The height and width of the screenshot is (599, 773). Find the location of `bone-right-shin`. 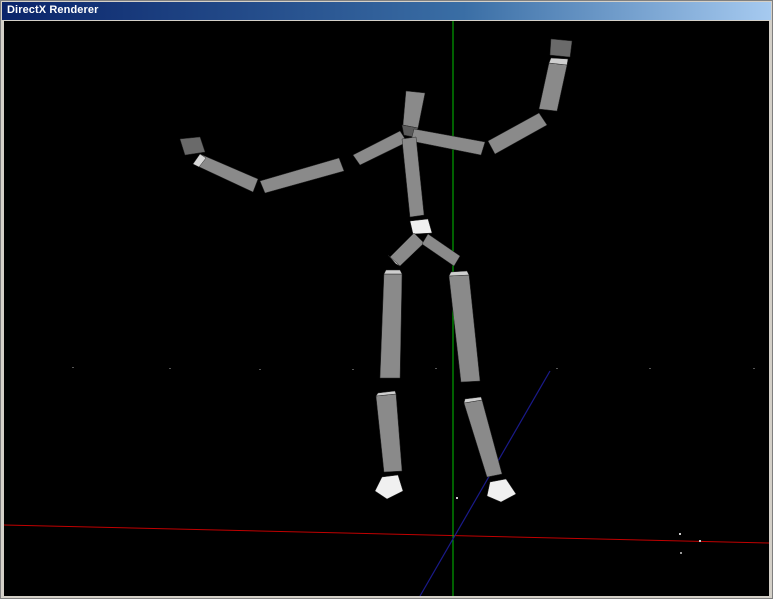

bone-right-shin is located at coordinates (483, 438).